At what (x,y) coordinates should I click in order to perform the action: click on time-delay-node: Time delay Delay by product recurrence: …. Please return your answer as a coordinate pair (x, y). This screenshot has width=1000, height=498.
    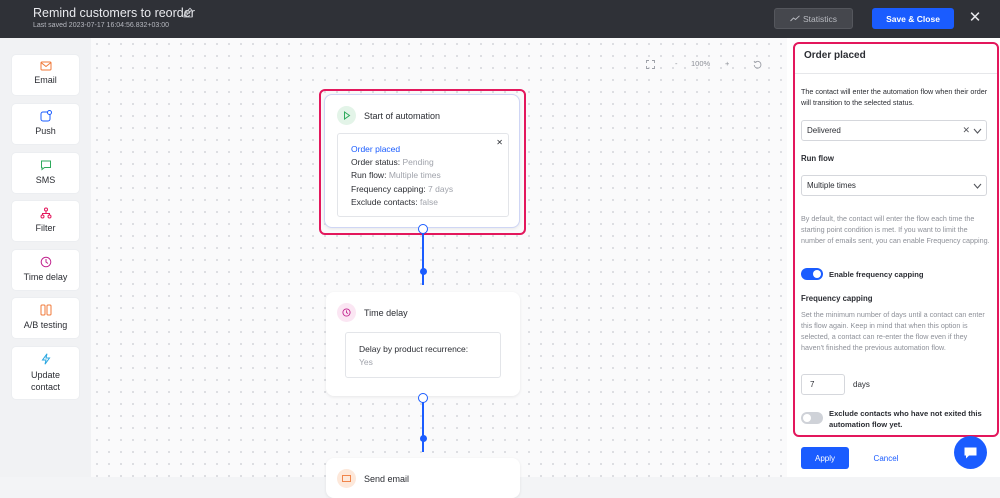
    Looking at the image, I should click on (423, 344).